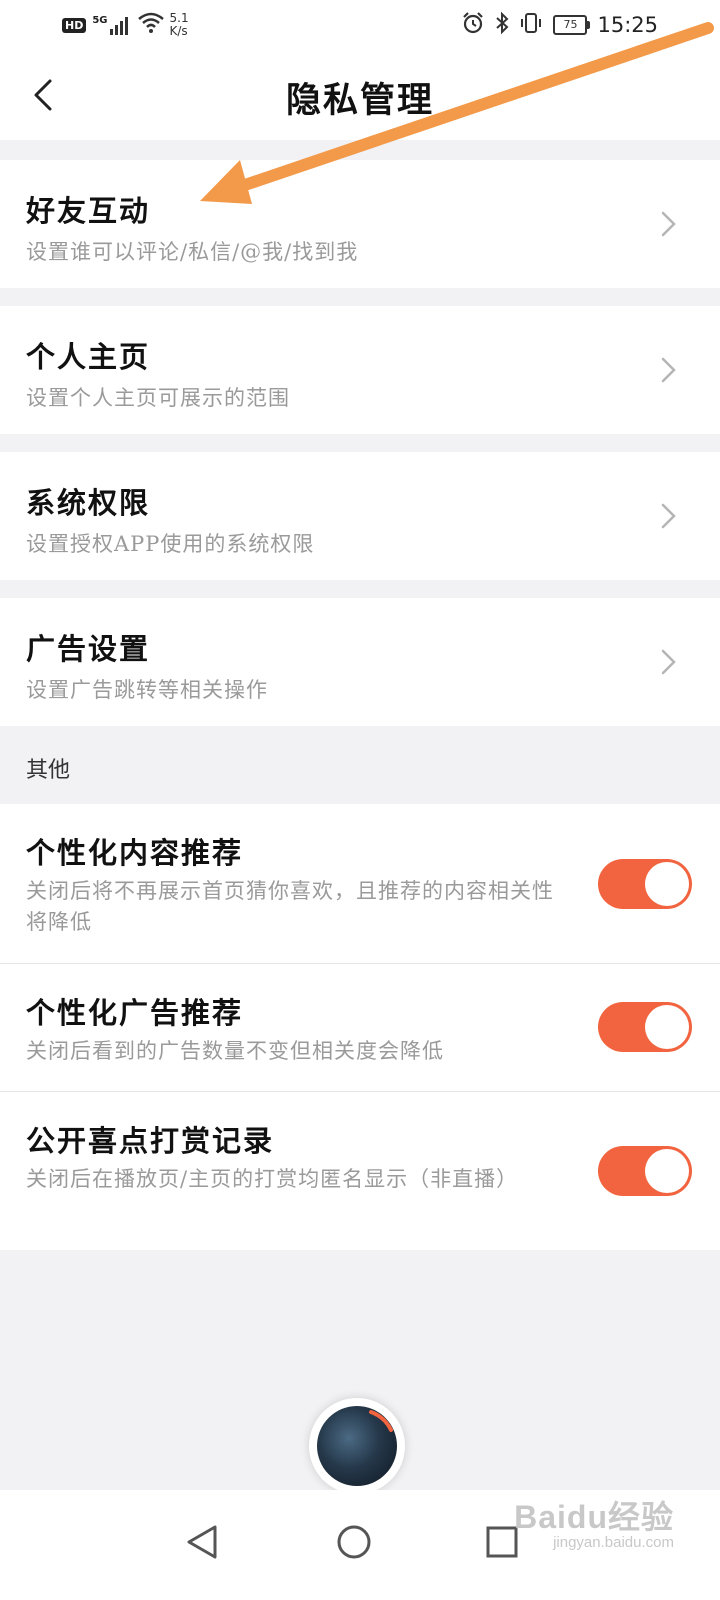 The image size is (720, 1600). Describe the element at coordinates (359, 100) in the screenshot. I see `page-title: 隐私管理` at that location.